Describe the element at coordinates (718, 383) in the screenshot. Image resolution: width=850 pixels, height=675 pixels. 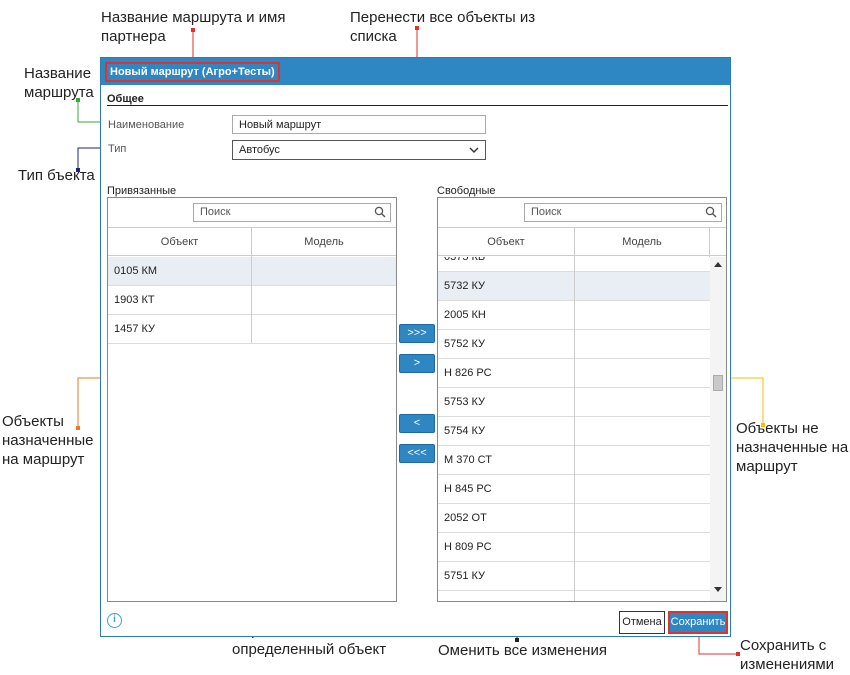
I see `scrollbar-thumb` at that location.